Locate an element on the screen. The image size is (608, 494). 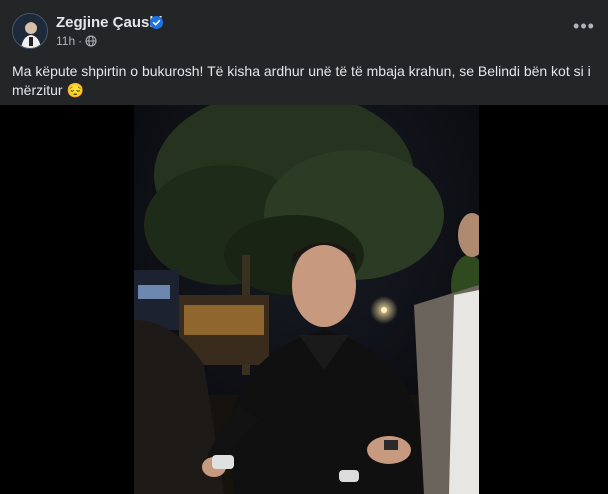
verified-badge-icon is located at coordinates (156, 22).